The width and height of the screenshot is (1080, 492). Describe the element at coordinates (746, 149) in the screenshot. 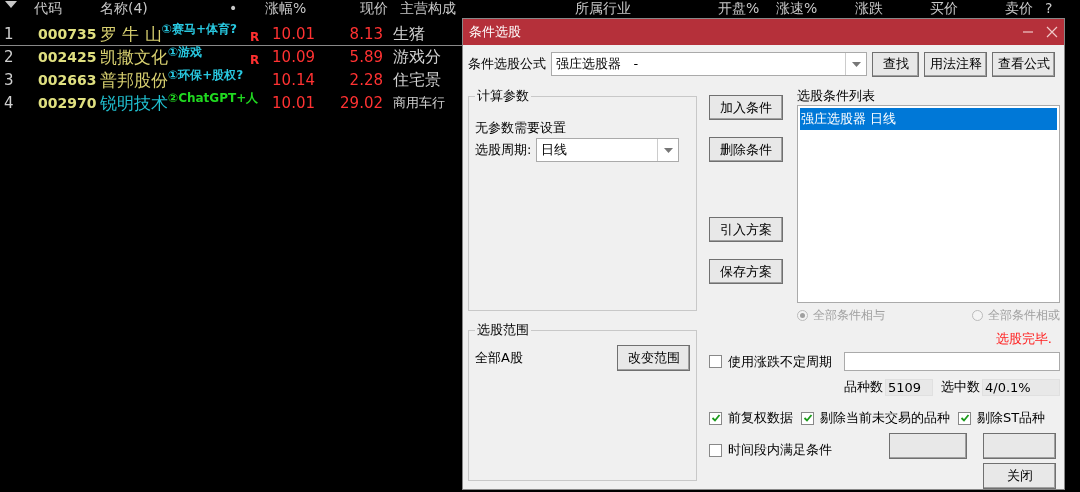

I see `dialog-button: 删除条件` at that location.